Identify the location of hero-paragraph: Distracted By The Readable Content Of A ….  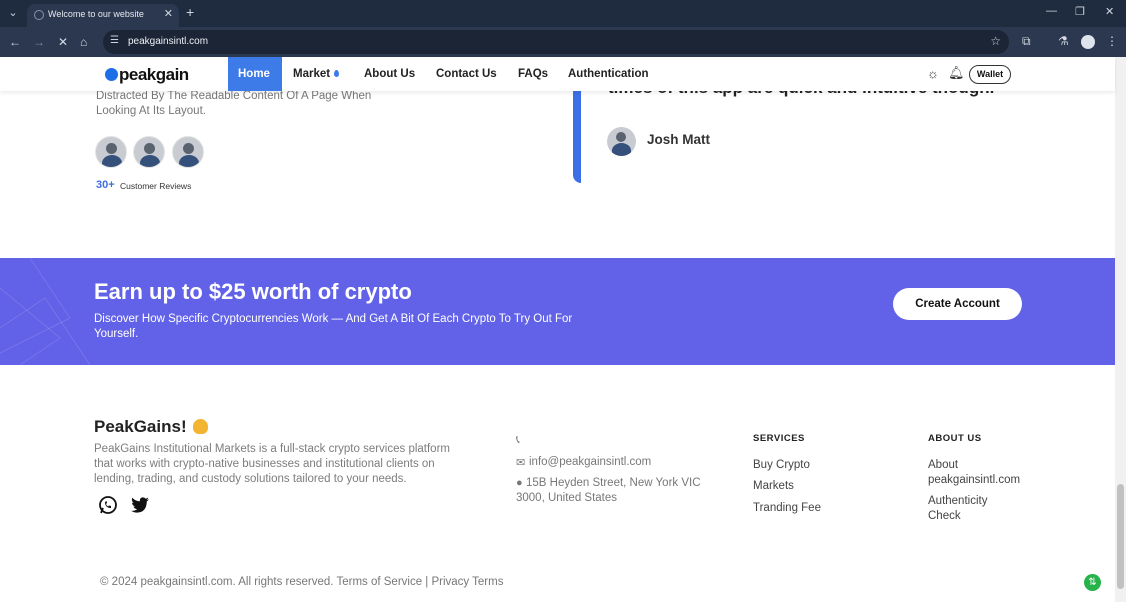
(234, 103).